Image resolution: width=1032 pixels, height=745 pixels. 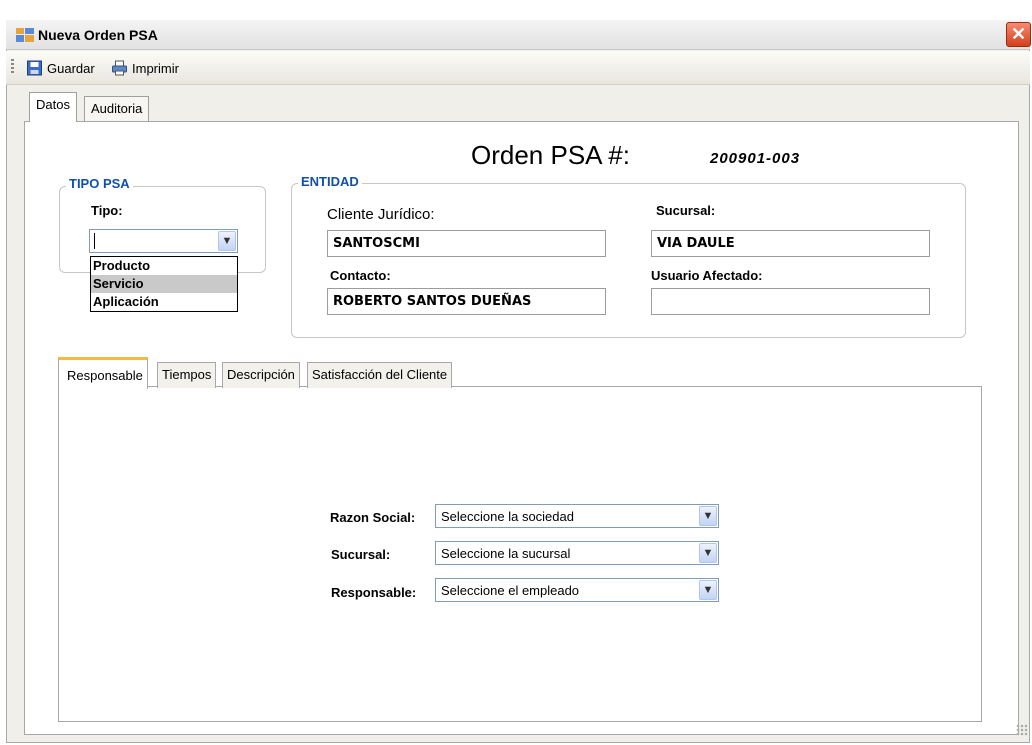 What do you see at coordinates (686, 210) in the screenshot?
I see `sucursal-label: Sucursal:` at bounding box center [686, 210].